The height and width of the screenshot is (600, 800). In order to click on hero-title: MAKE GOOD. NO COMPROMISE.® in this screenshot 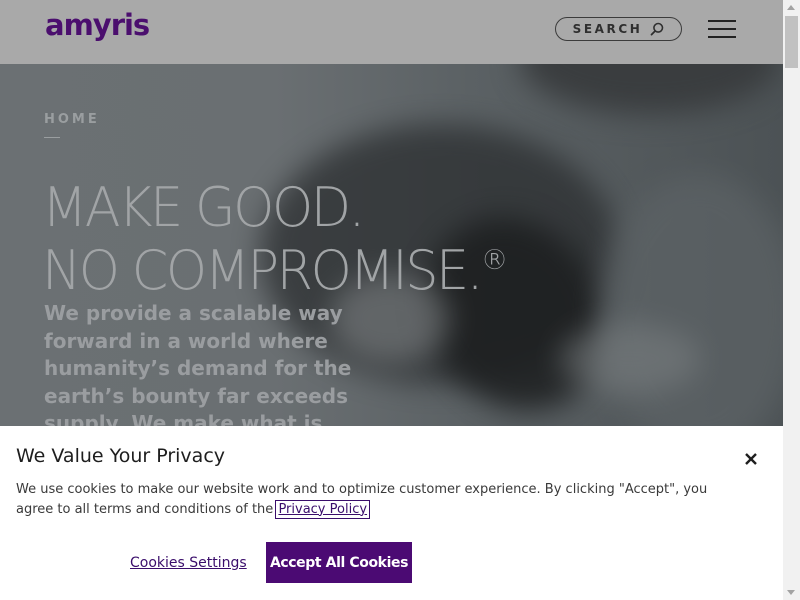, I will do `click(313, 237)`.